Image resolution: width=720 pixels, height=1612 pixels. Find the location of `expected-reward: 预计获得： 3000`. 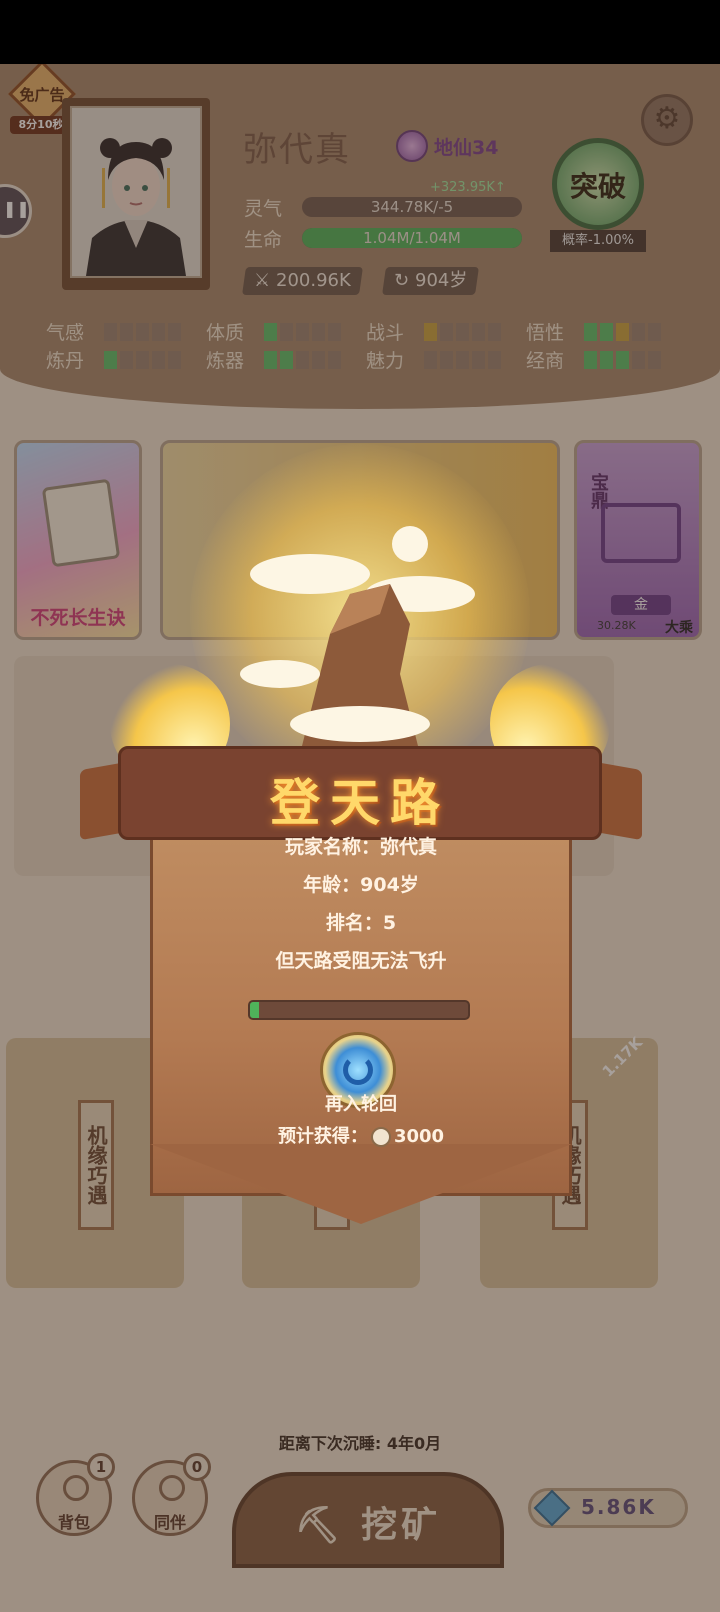

expected-reward: 预计获得： 3000 is located at coordinates (361, 1135).